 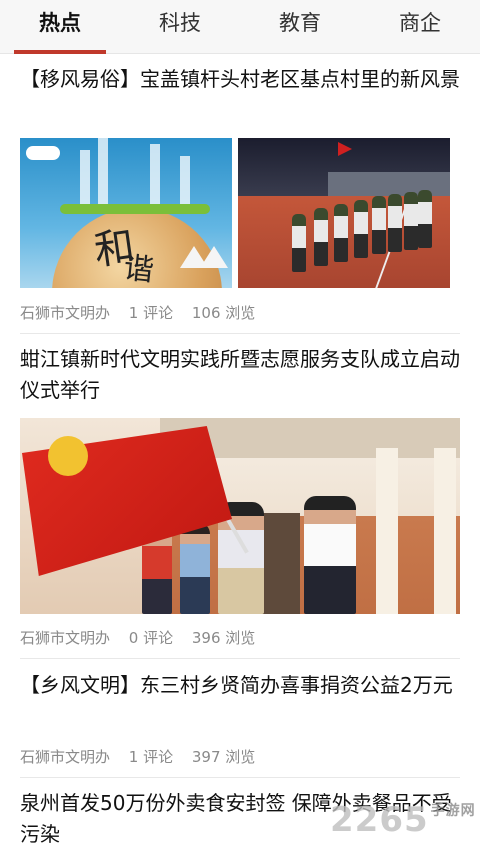 What do you see at coordinates (68, 456) in the screenshot?
I see `emblem-icon` at bounding box center [68, 456].